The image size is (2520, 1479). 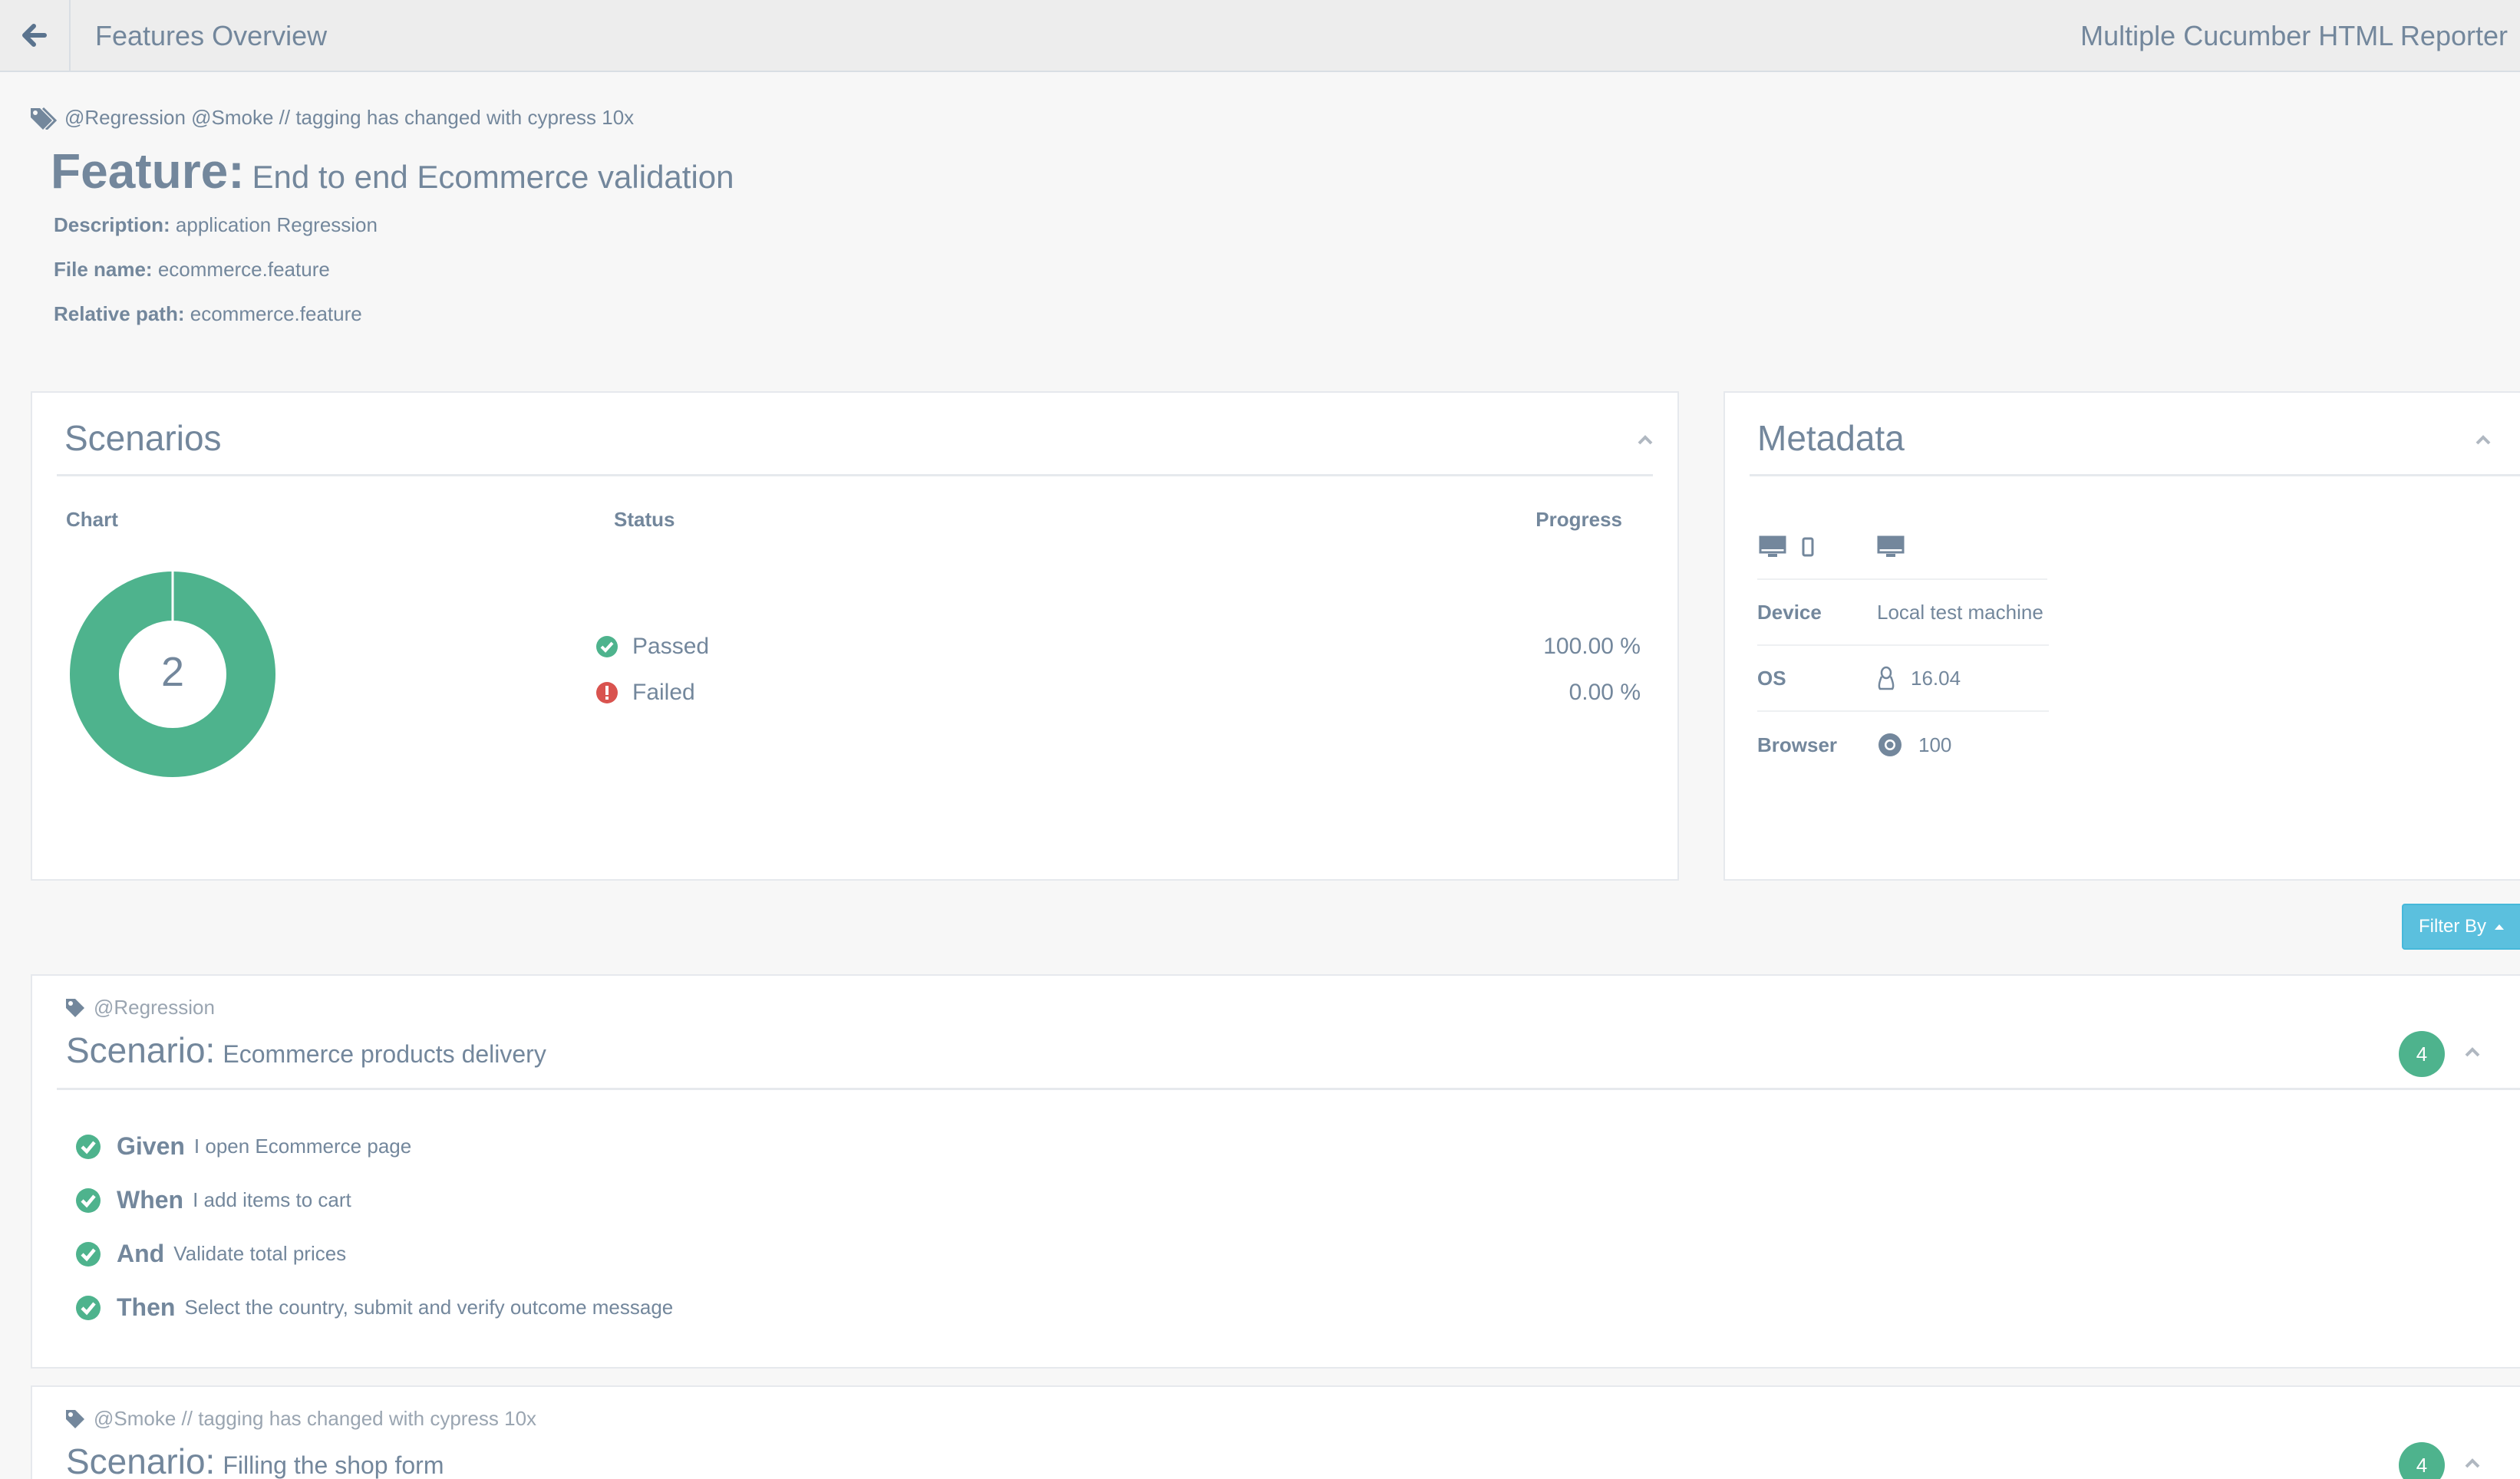 I want to click on brand-title: Multiple Cucumber HTML Reporter, so click(x=2294, y=36).